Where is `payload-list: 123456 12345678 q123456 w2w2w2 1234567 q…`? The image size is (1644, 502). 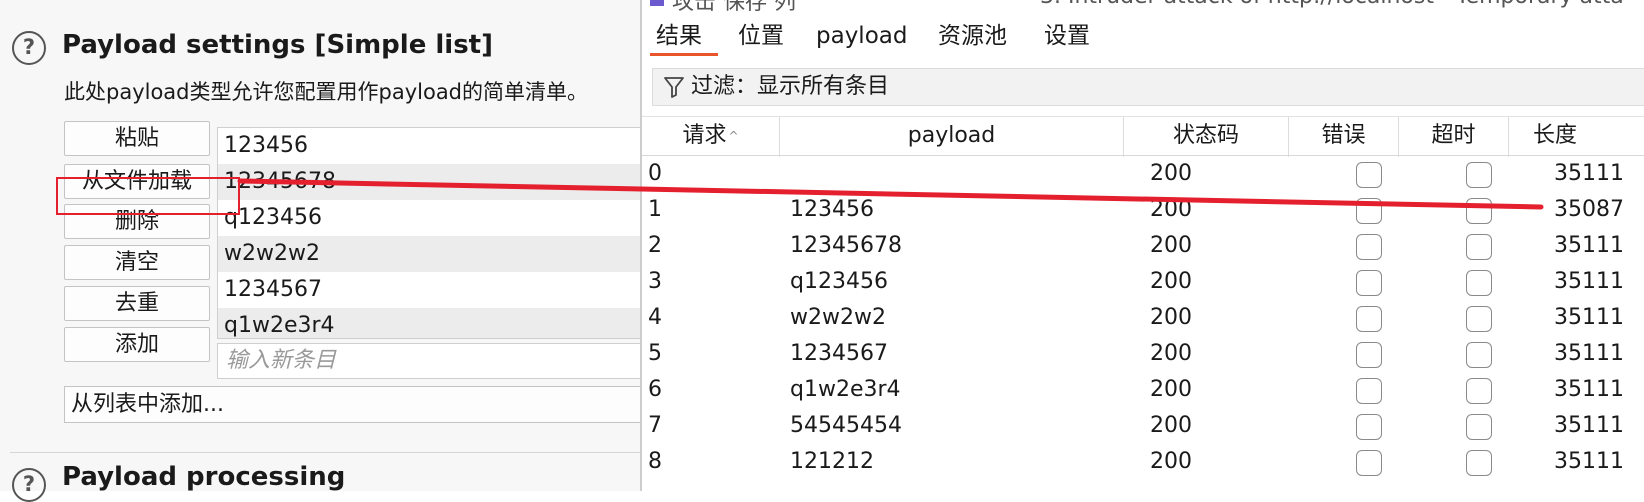 payload-list: 123456 12345678 q123456 w2w2w2 1234567 q… is located at coordinates (429, 233).